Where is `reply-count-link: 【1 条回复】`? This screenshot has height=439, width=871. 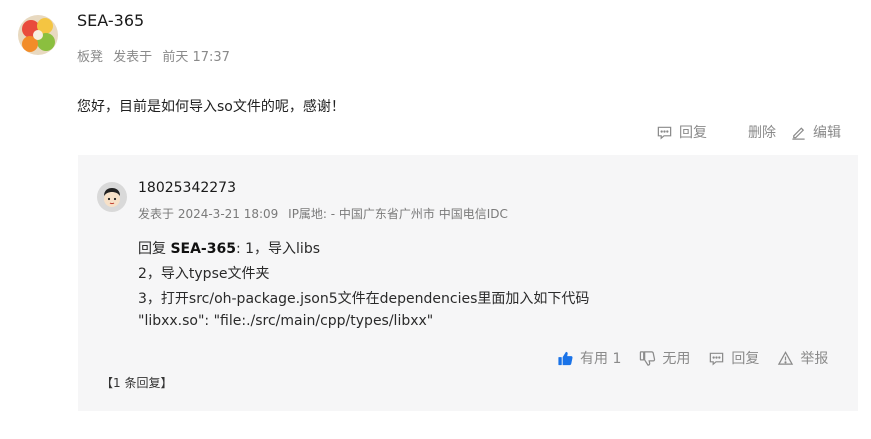 reply-count-link: 【1 条回复】 is located at coordinates (136, 382).